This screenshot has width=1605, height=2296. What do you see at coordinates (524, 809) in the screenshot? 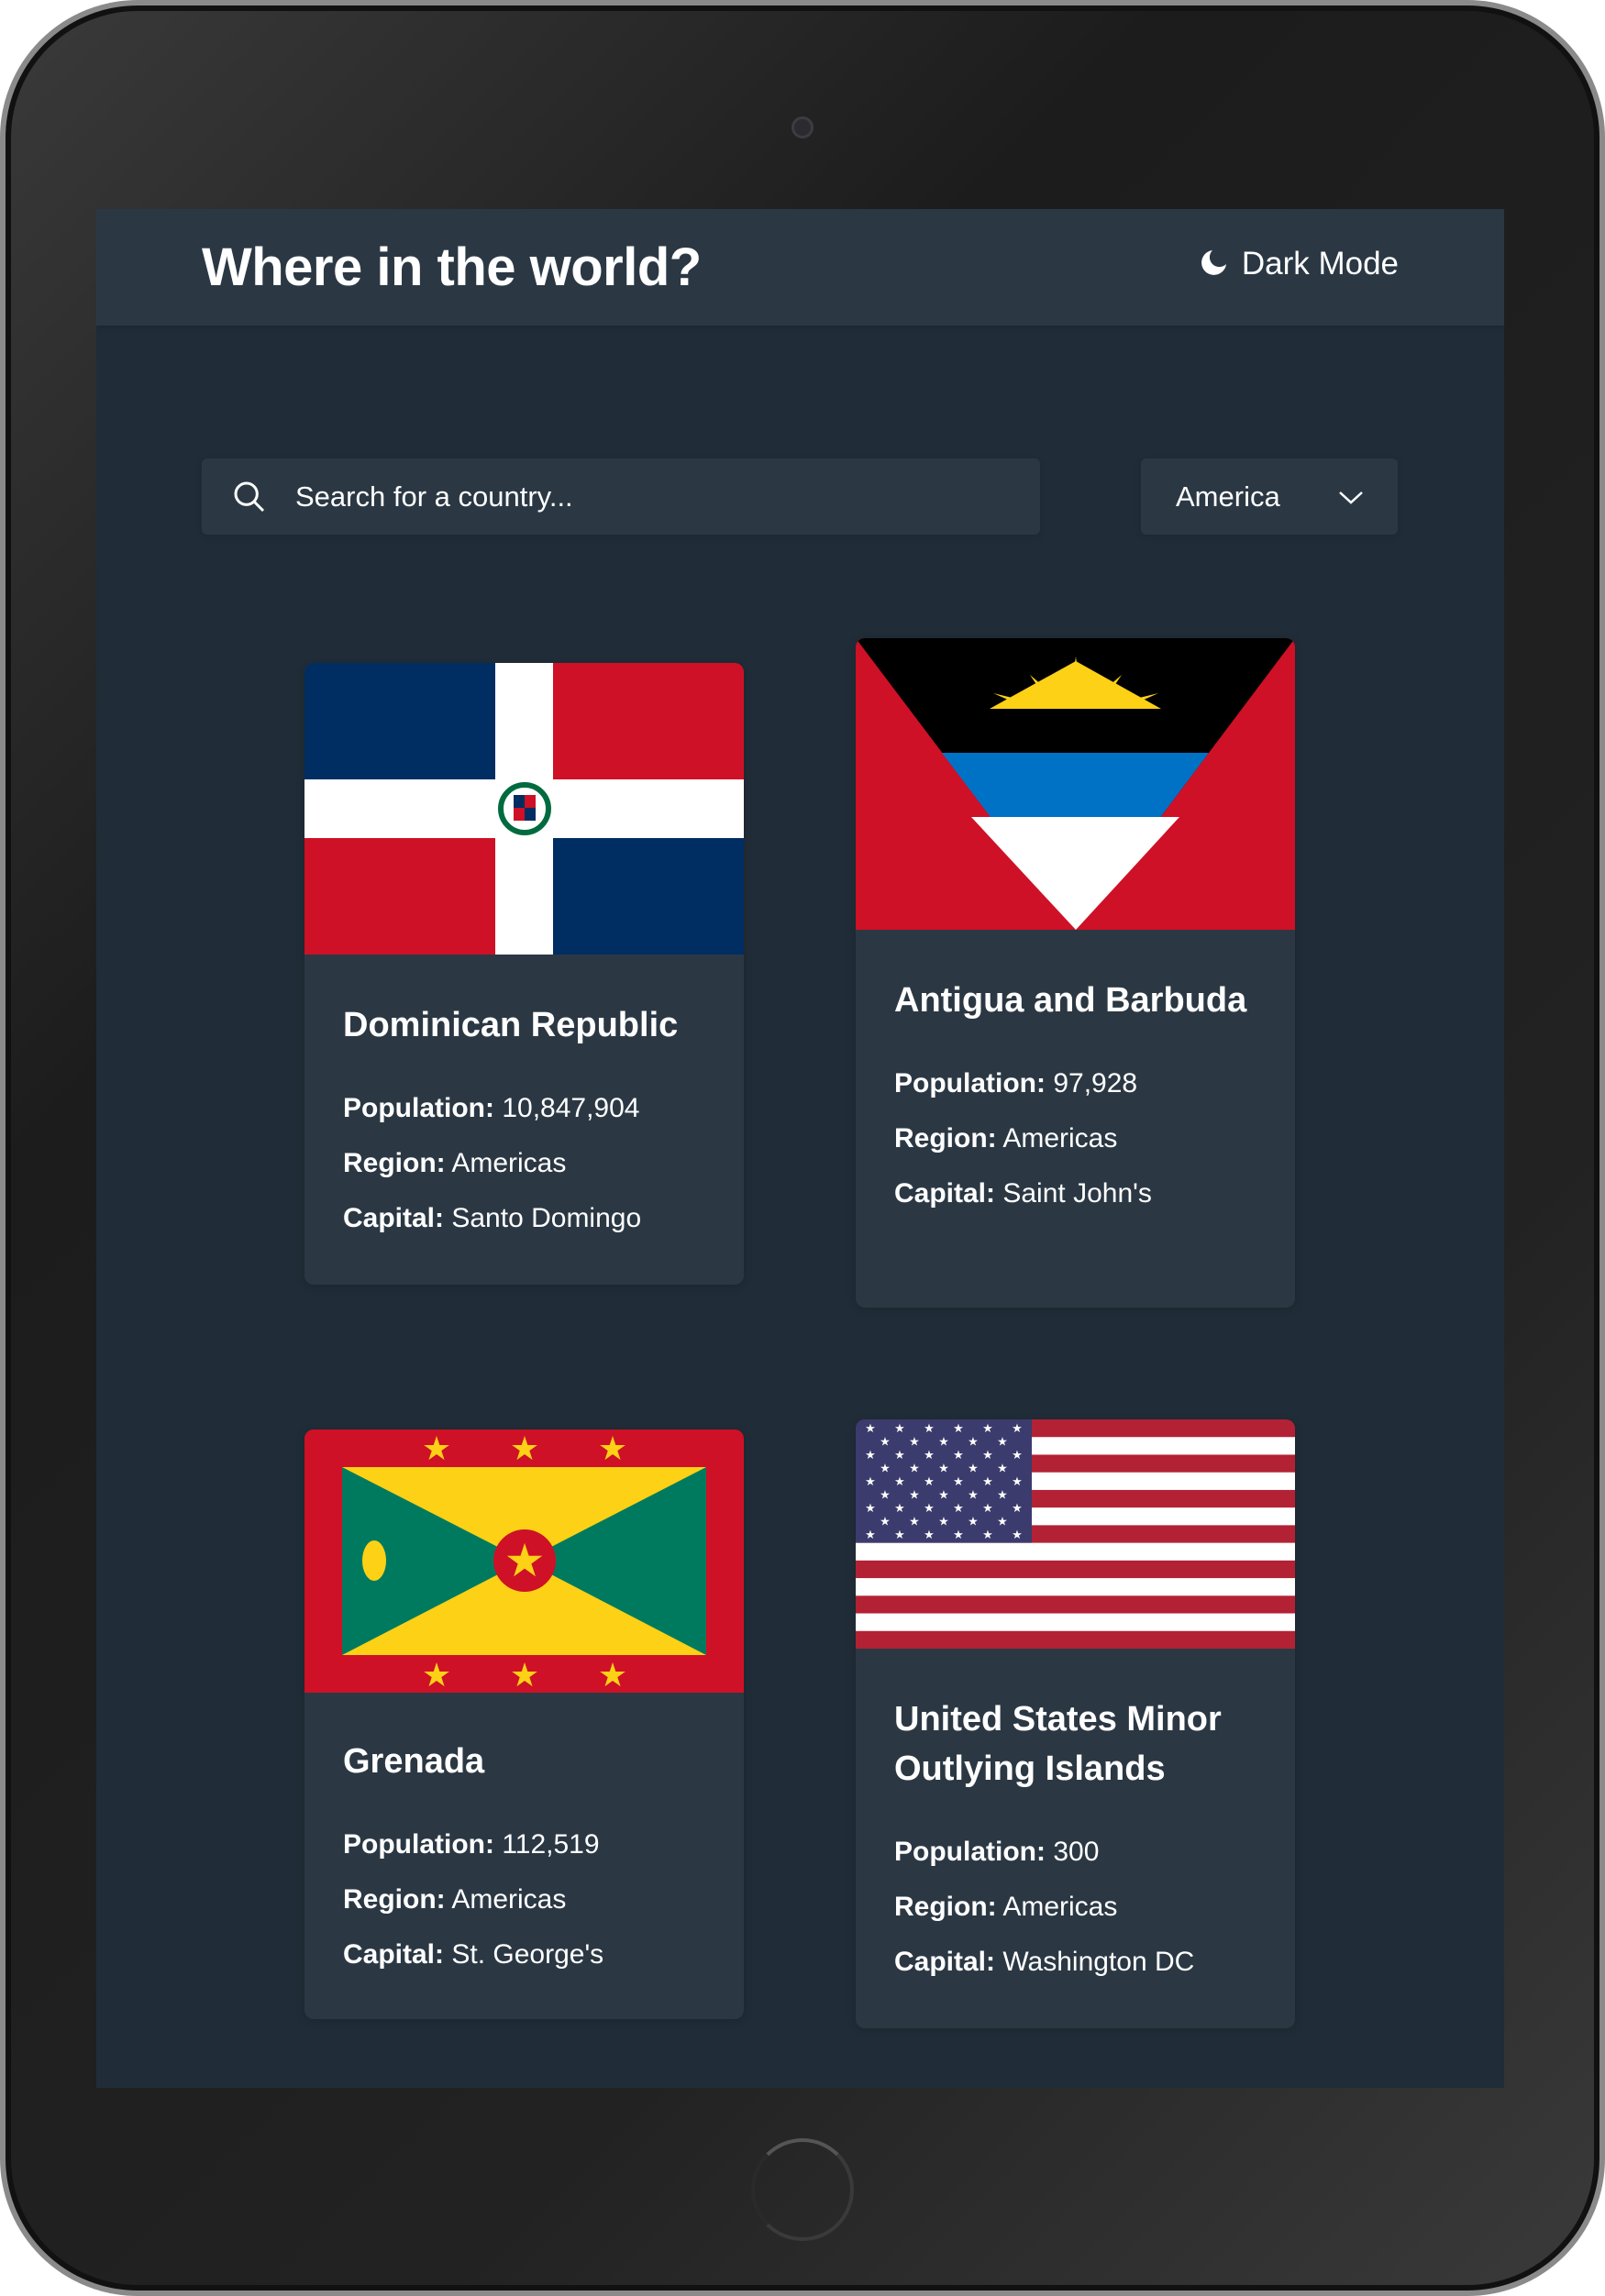
I see `flag-dominican-republic` at bounding box center [524, 809].